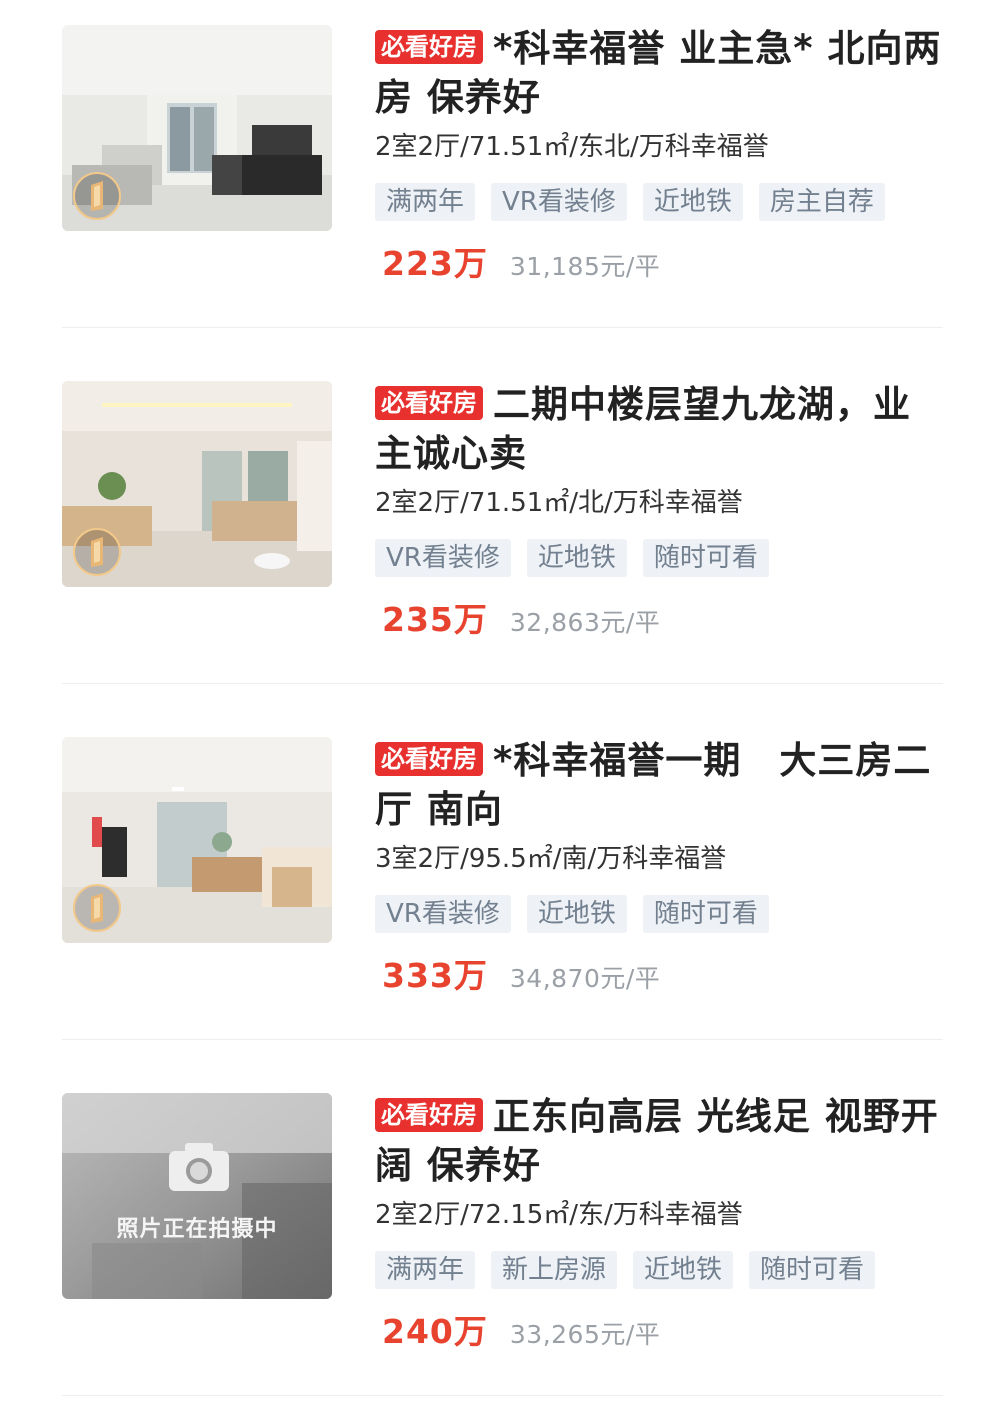 The image size is (1003, 1424). Describe the element at coordinates (435, 975) in the screenshot. I see `total-price: 333万` at that location.